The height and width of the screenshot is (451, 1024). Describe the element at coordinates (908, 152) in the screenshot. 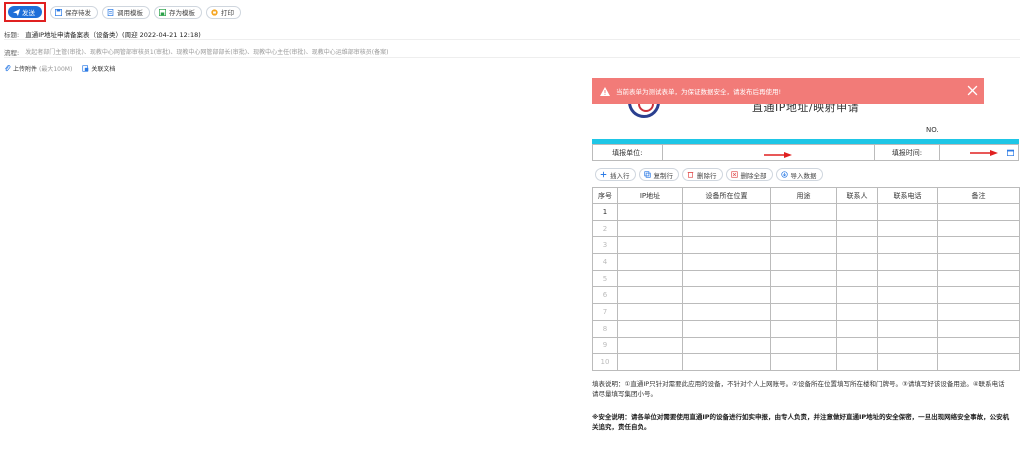

I see `time-label: 填报时间:` at that location.